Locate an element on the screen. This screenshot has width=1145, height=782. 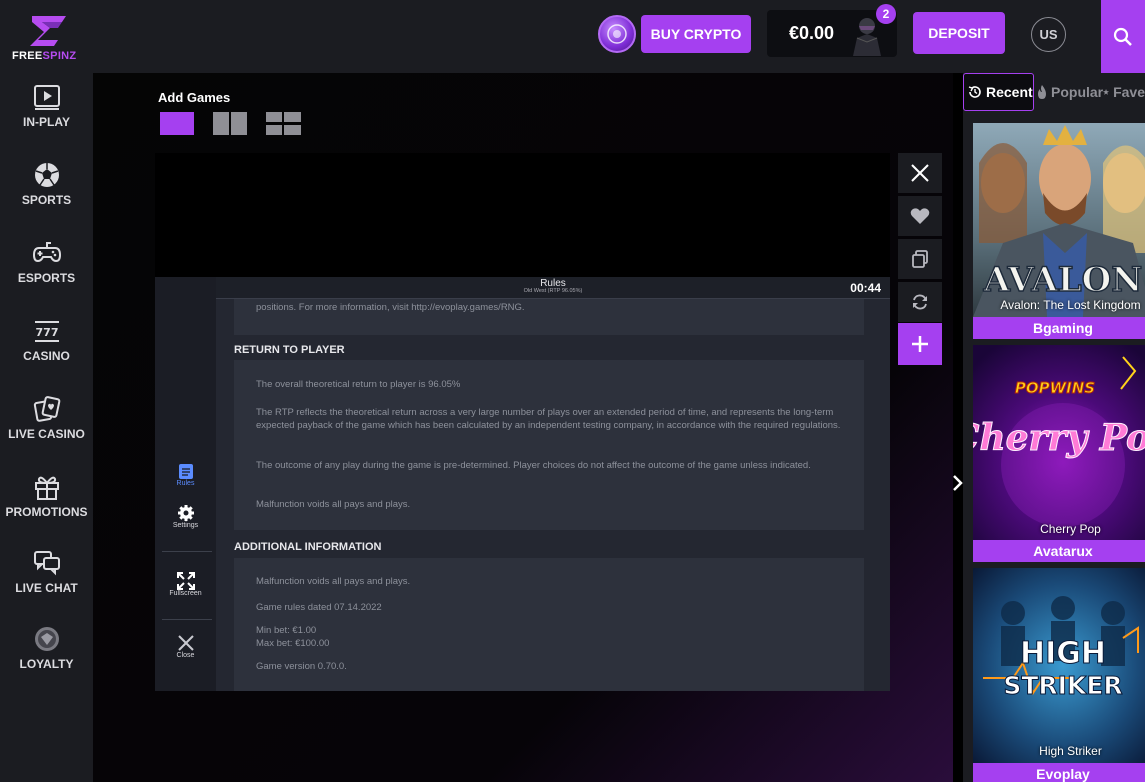
info-paragraph-2: Game rules dated 07.14.2022 is located at coordinates (319, 607).